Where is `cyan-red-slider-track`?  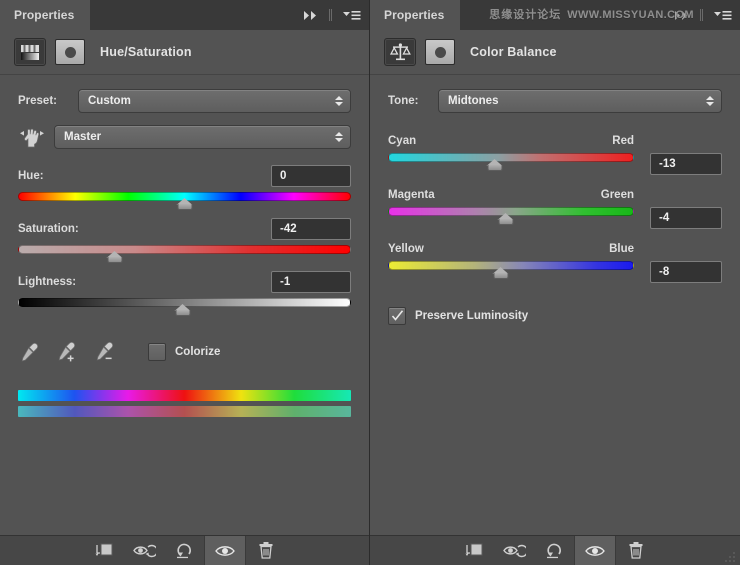 cyan-red-slider-track is located at coordinates (511, 157).